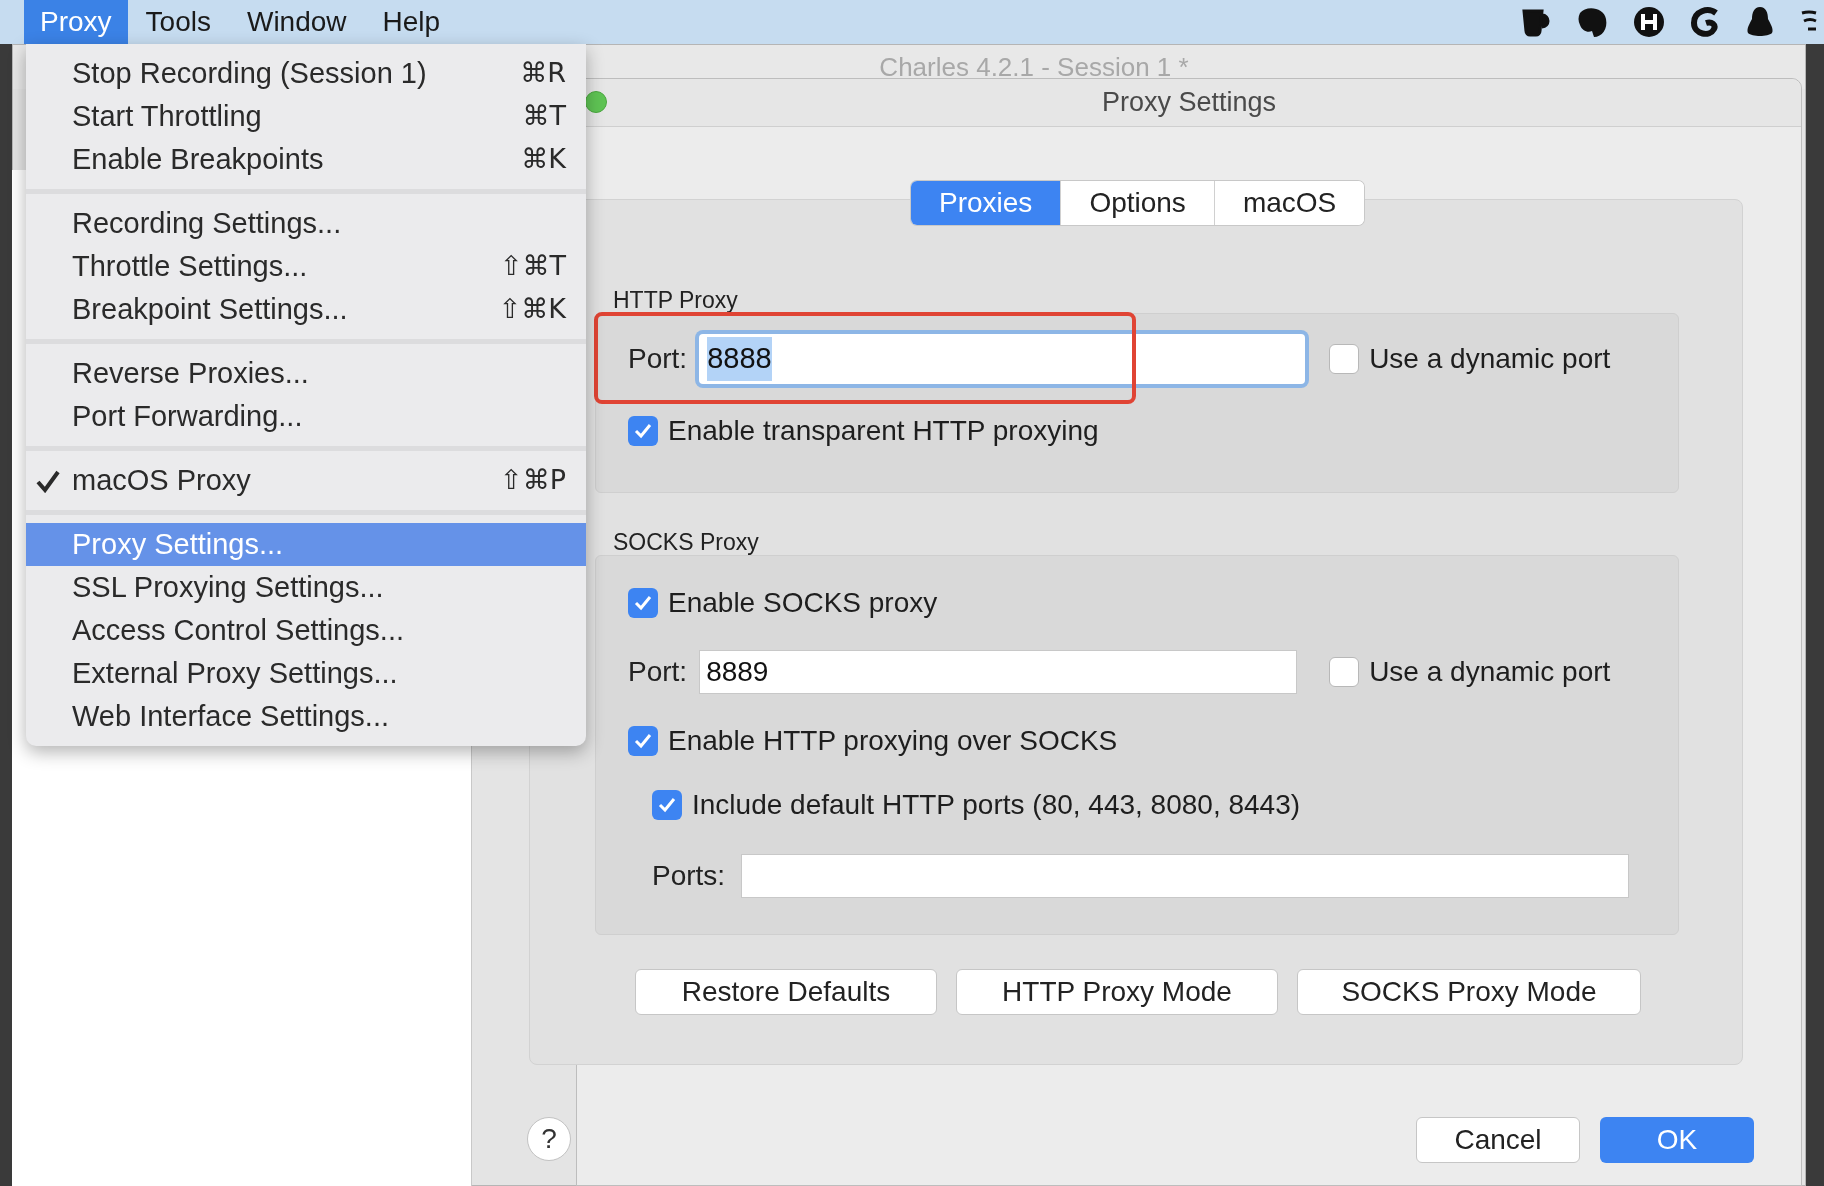 The height and width of the screenshot is (1186, 1824). I want to click on checkbox-label: Enable HTTP proxying over SOCKS, so click(893, 741).